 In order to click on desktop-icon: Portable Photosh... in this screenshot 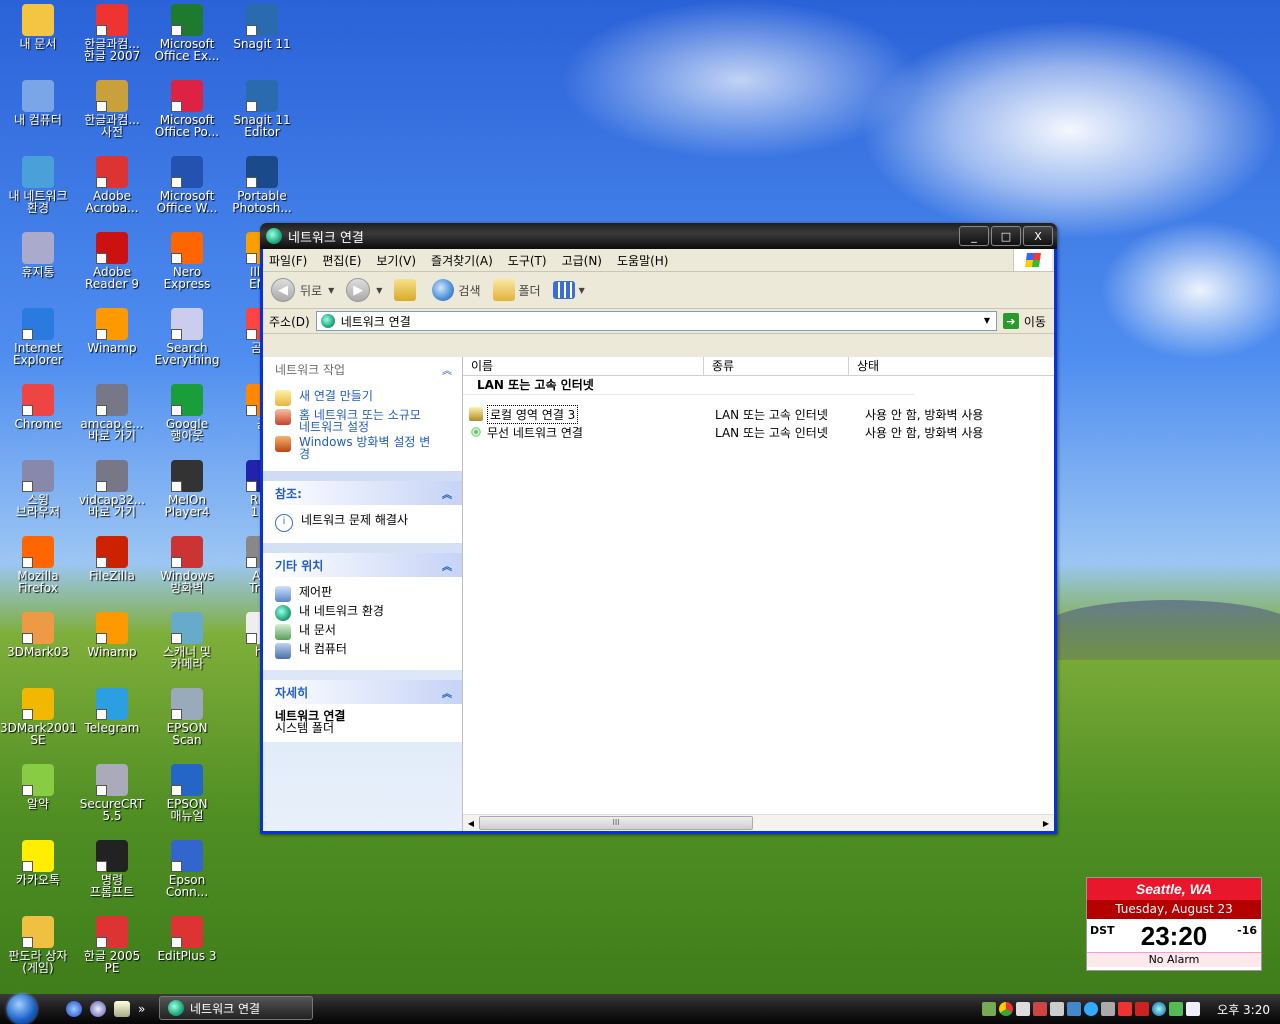, I will do `click(262, 185)`.